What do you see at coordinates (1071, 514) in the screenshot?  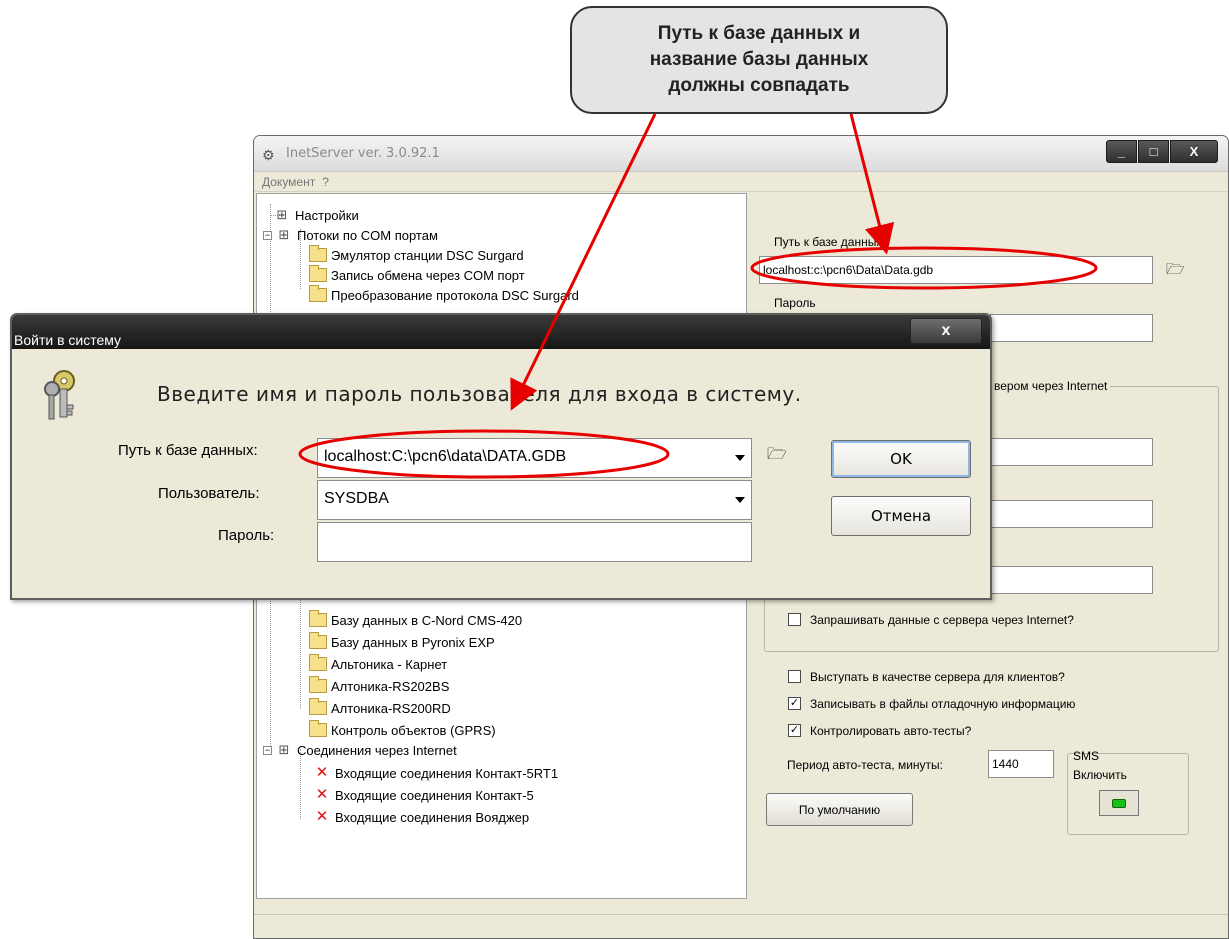 I see `server-port-input` at bounding box center [1071, 514].